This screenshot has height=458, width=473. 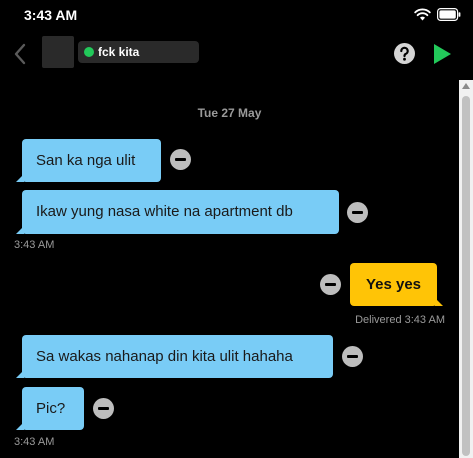 I want to click on status-bar: 3:43 AM, so click(x=236, y=15).